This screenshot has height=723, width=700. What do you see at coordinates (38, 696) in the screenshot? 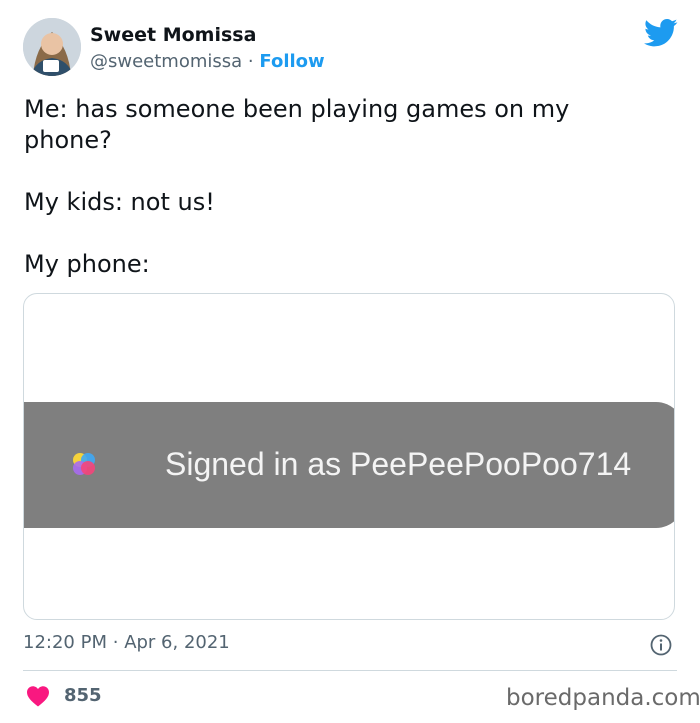
I see `heart-icon` at bounding box center [38, 696].